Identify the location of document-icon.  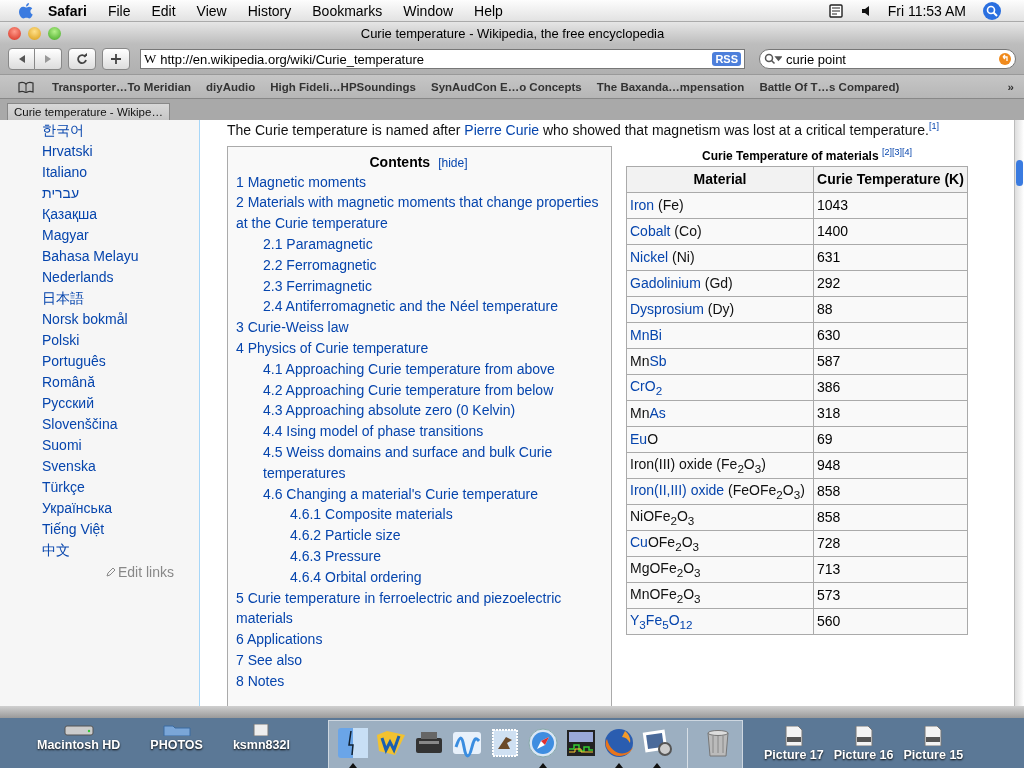
(261, 730).